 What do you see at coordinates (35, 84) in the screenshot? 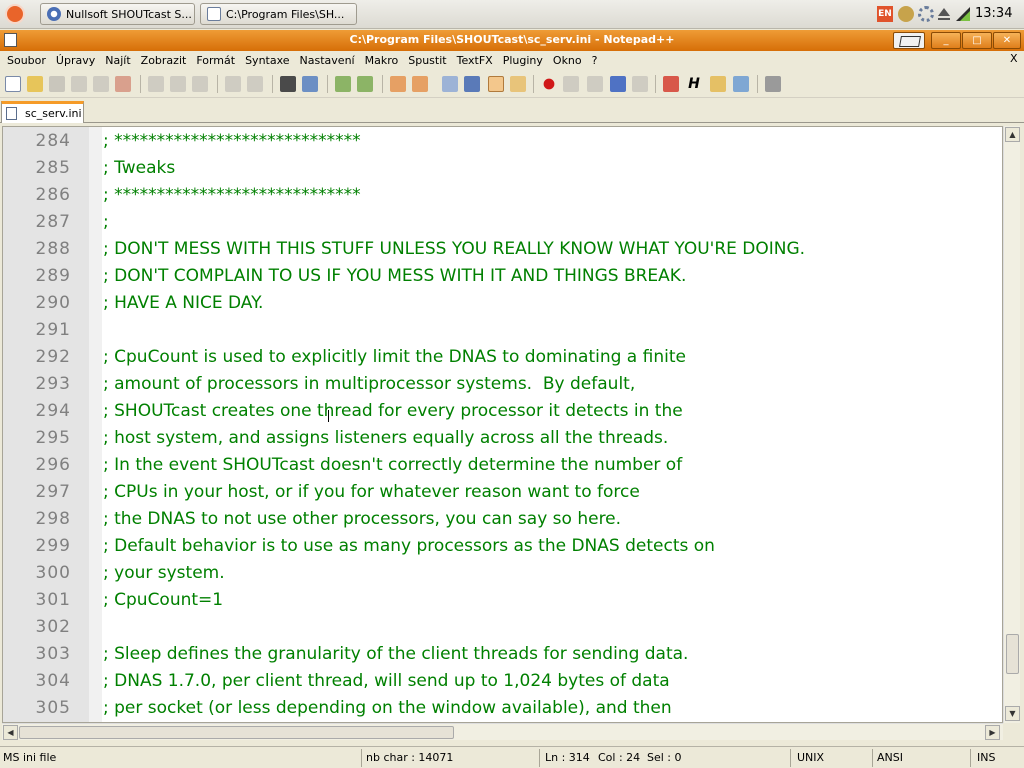
I see `open-file-icon` at bounding box center [35, 84].